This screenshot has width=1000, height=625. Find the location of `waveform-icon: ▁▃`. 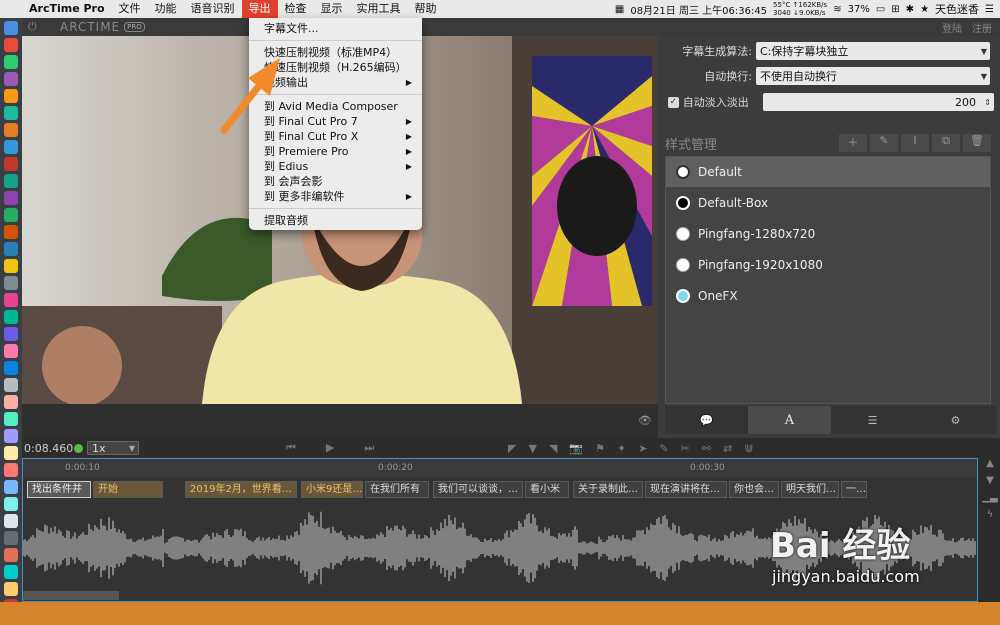

waveform-icon: ▁▃ is located at coordinates (989, 497).